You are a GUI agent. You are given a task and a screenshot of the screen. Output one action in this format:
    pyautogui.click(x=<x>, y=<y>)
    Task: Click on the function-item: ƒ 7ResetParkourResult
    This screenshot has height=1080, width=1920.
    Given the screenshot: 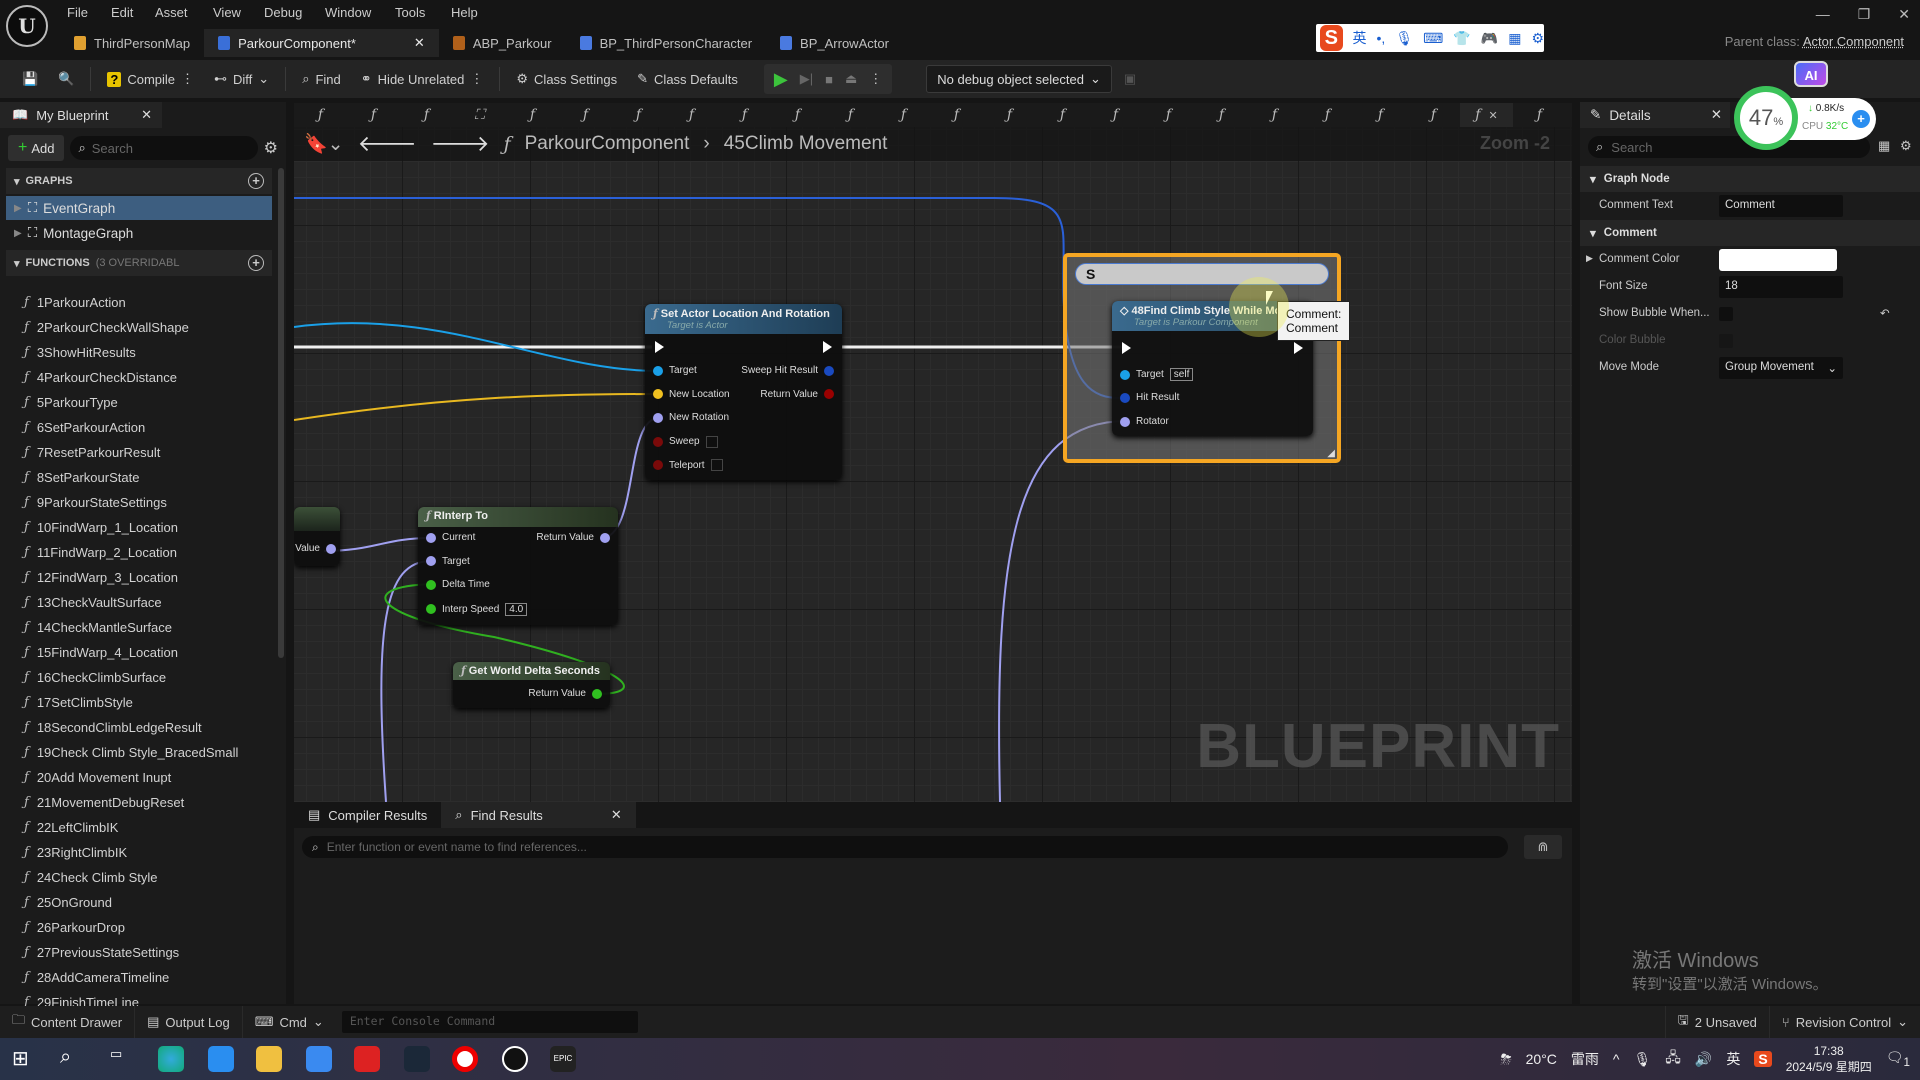 What is the action you would take?
    pyautogui.click(x=92, y=452)
    